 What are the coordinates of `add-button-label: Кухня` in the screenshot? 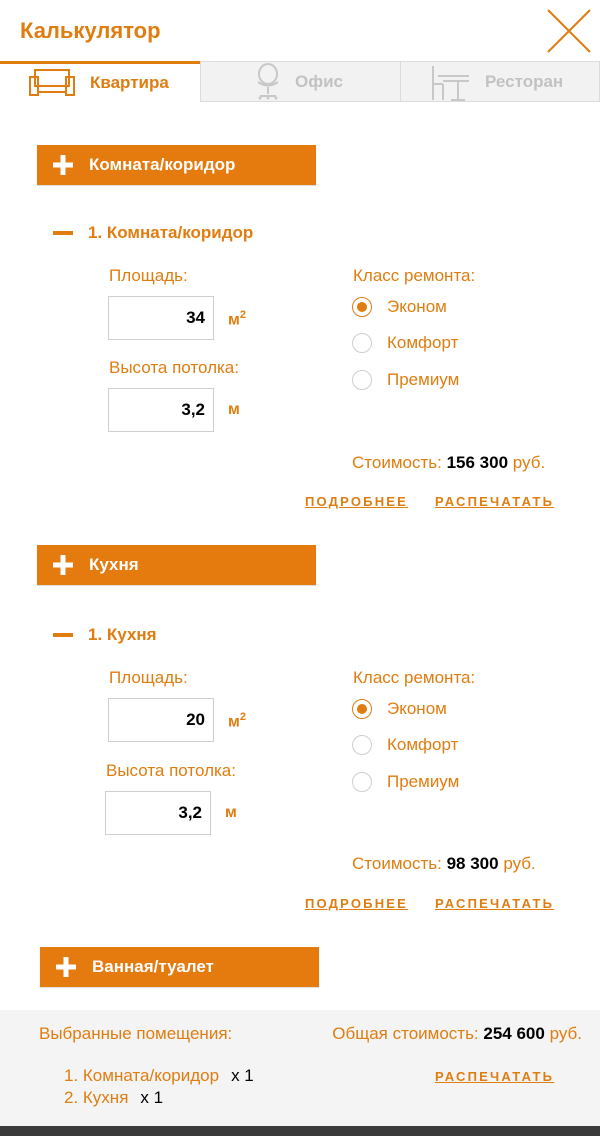 It's located at (114, 564).